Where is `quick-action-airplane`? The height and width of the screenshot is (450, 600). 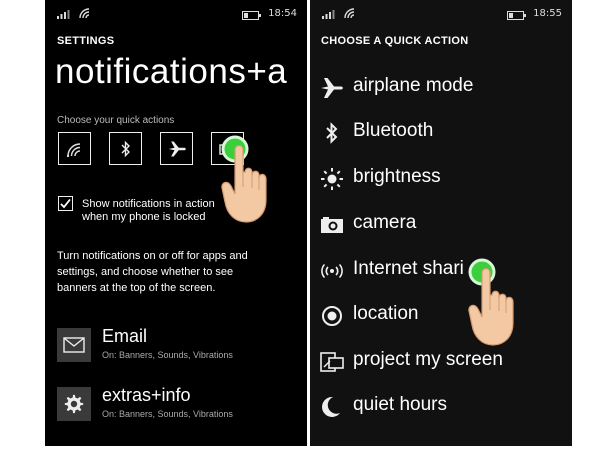 quick-action-airplane is located at coordinates (176, 148).